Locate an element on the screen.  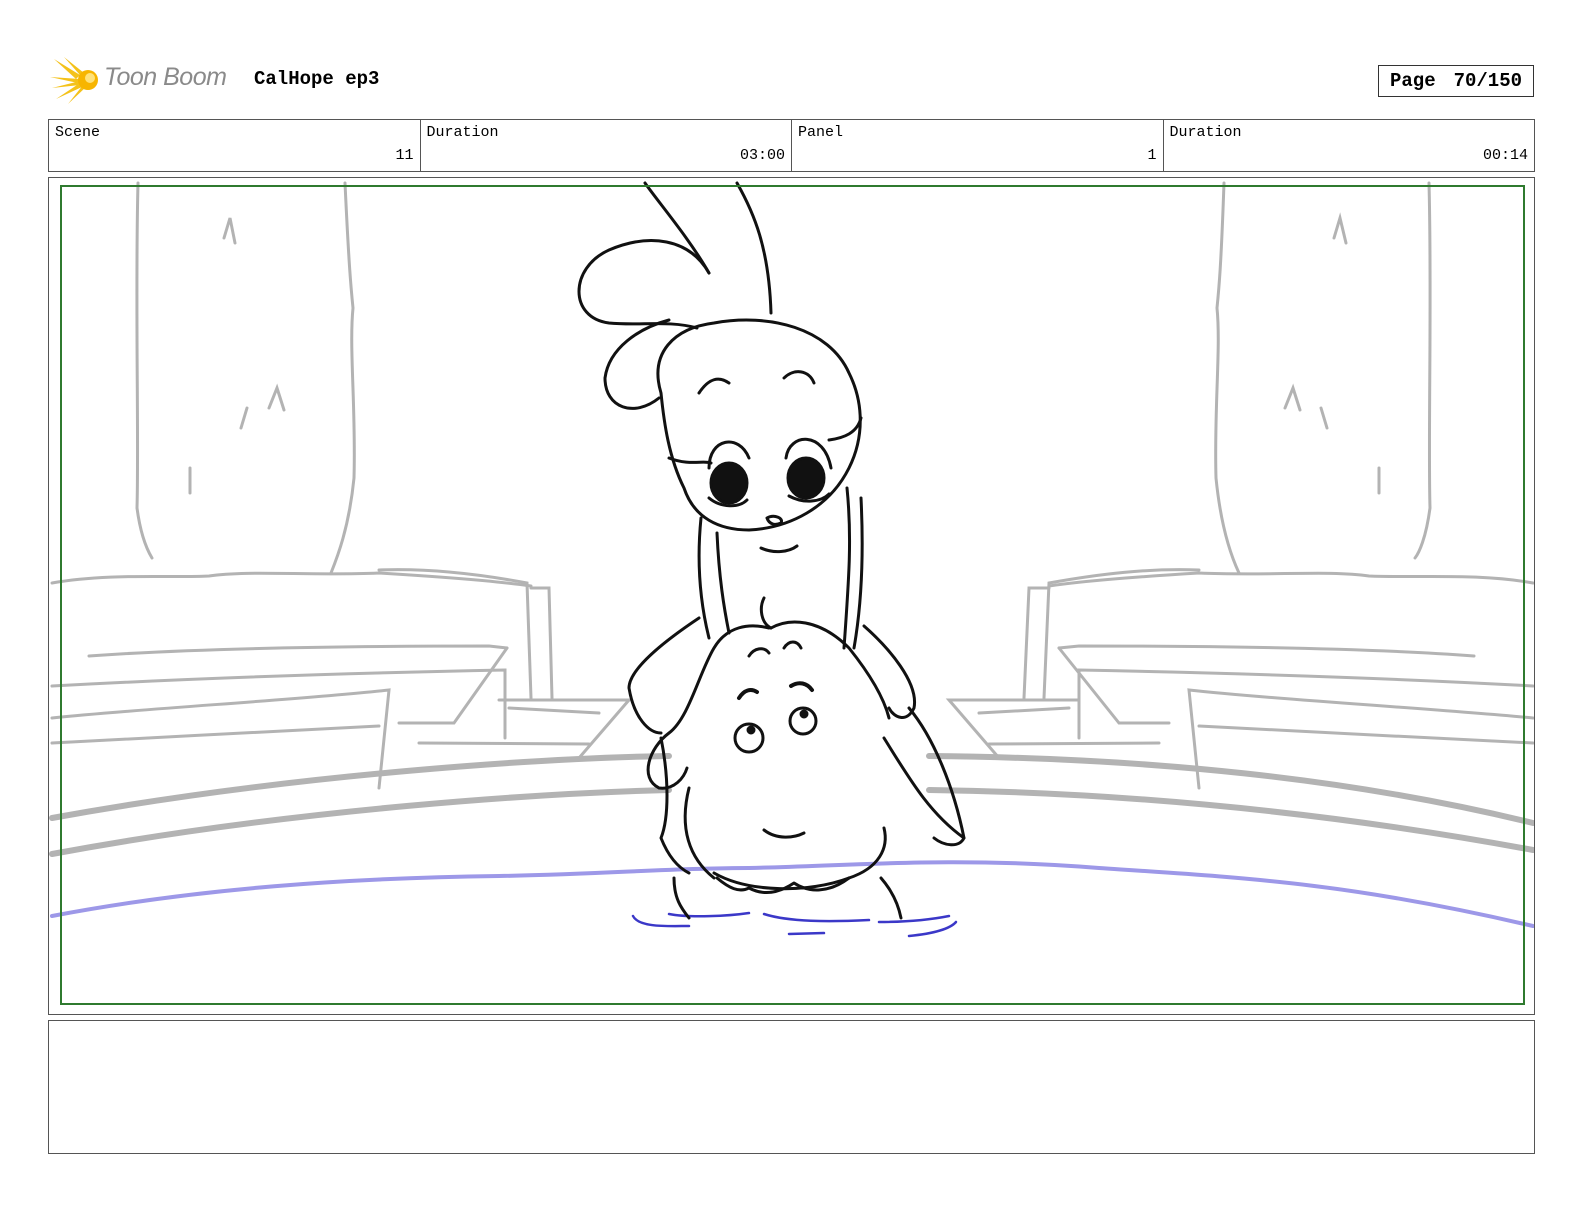
starburst-logo-icon is located at coordinates (74, 80).